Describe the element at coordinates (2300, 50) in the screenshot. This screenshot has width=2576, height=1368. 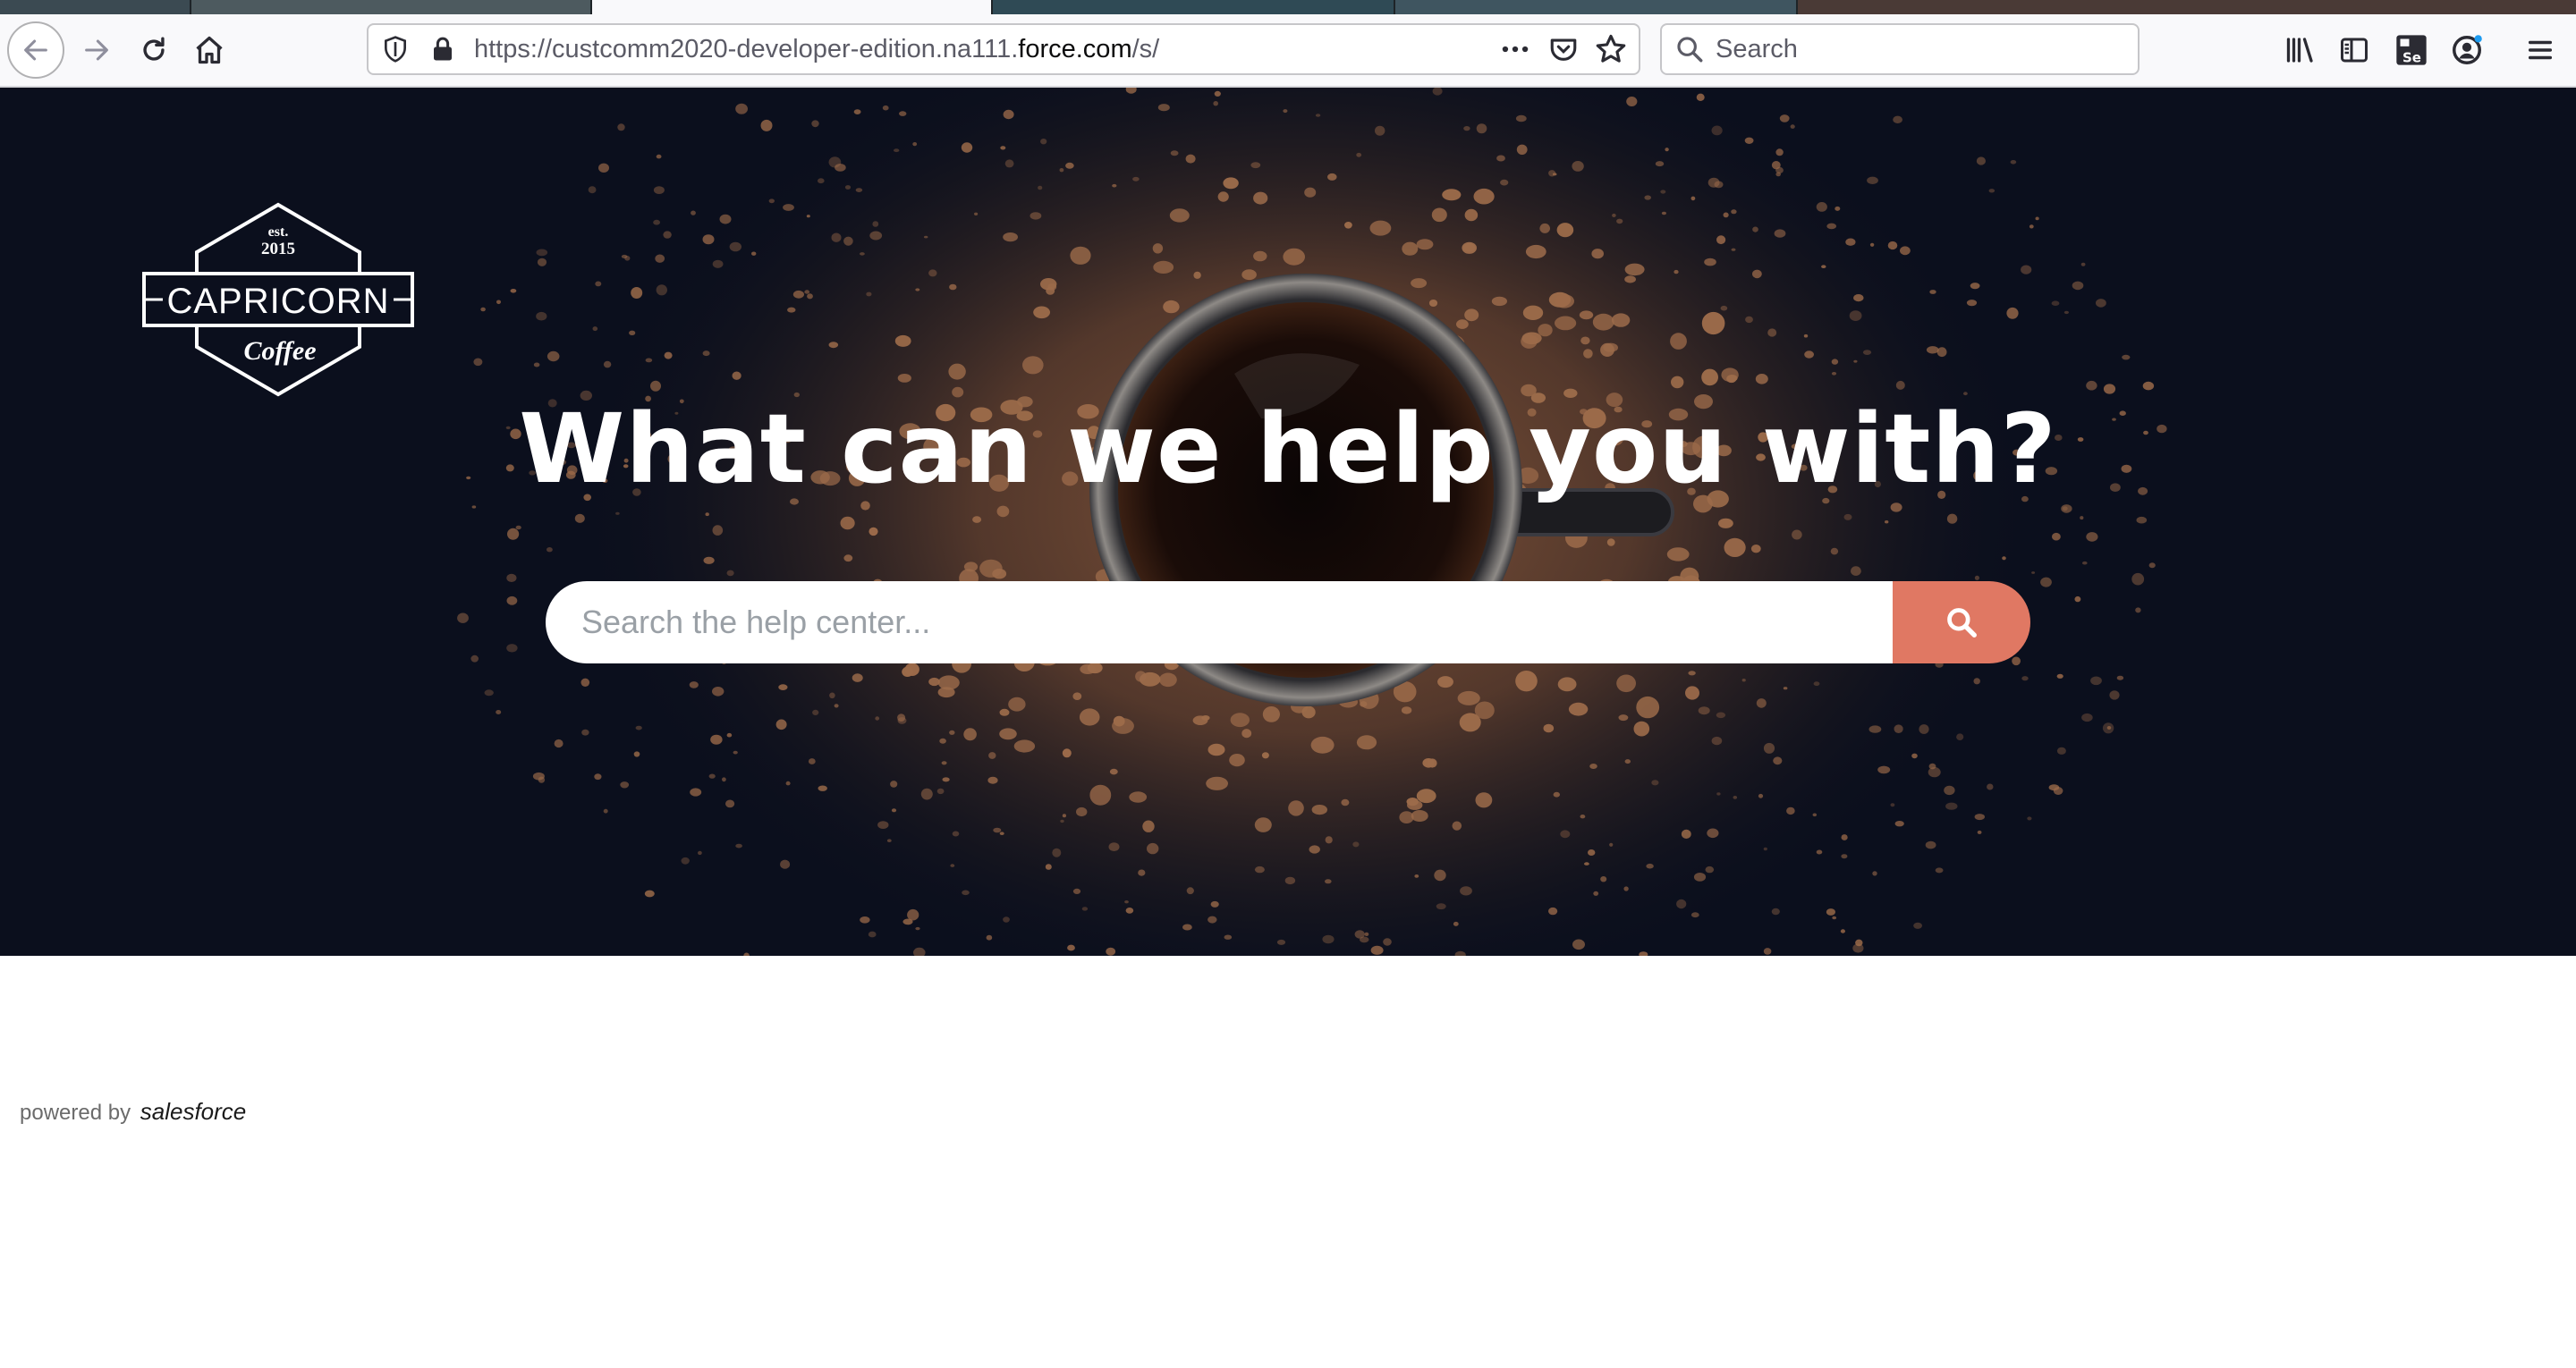
I see `library-button` at that location.